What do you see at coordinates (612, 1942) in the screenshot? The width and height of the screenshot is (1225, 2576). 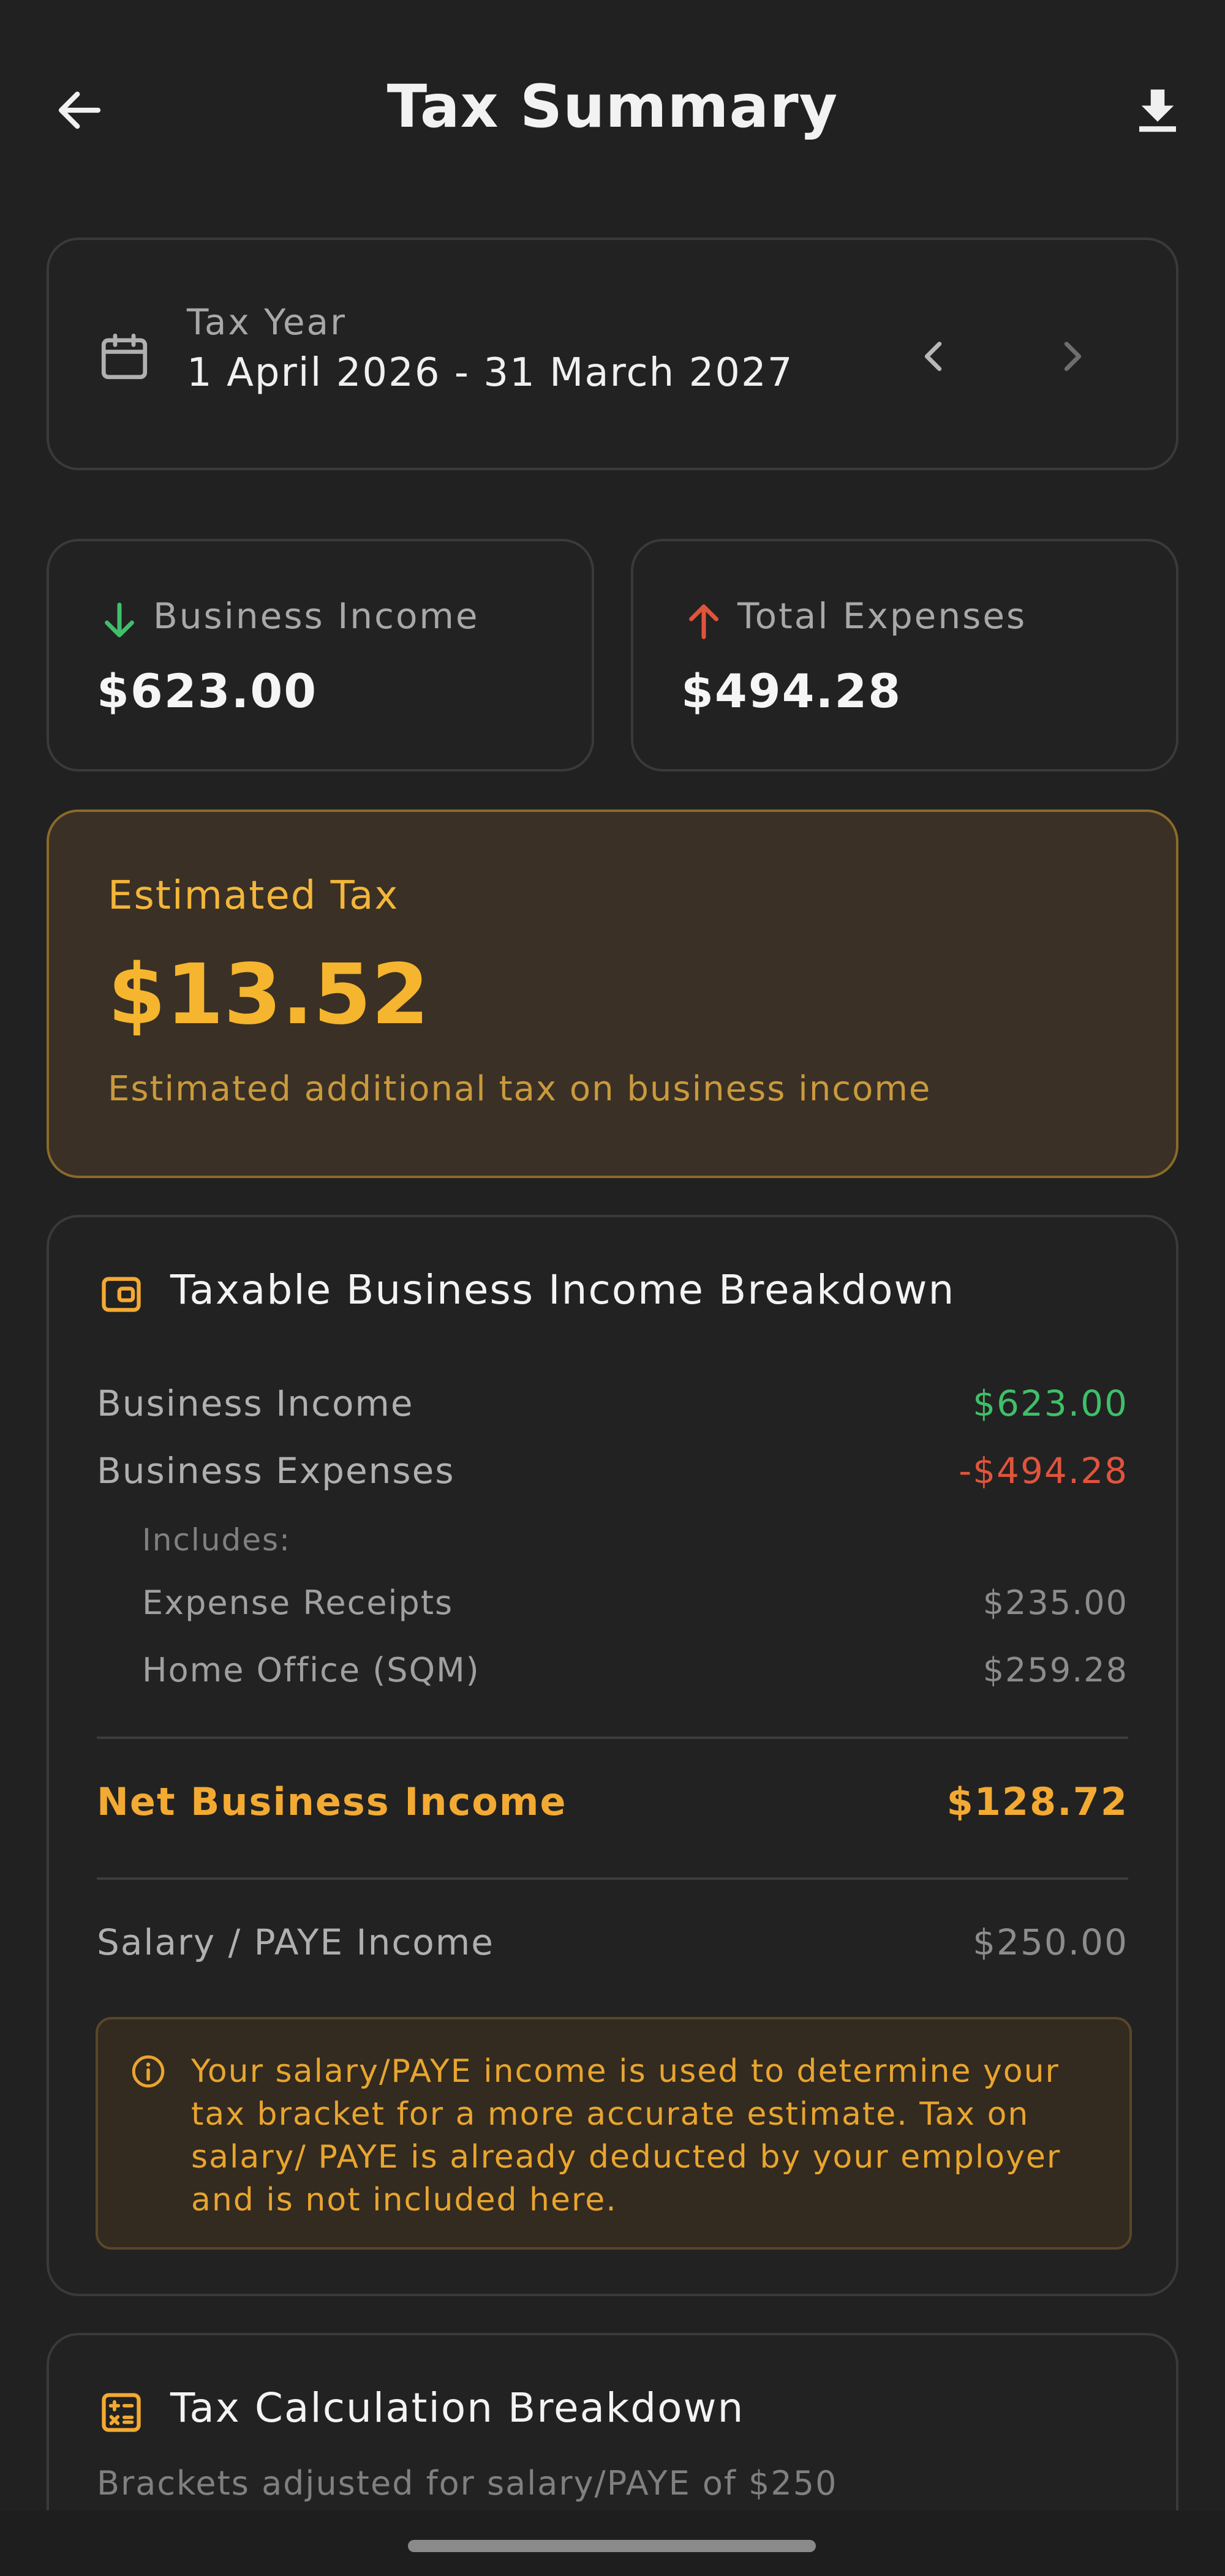 I see `salary-paye-row: Salary / PAYE Income $250.00` at bounding box center [612, 1942].